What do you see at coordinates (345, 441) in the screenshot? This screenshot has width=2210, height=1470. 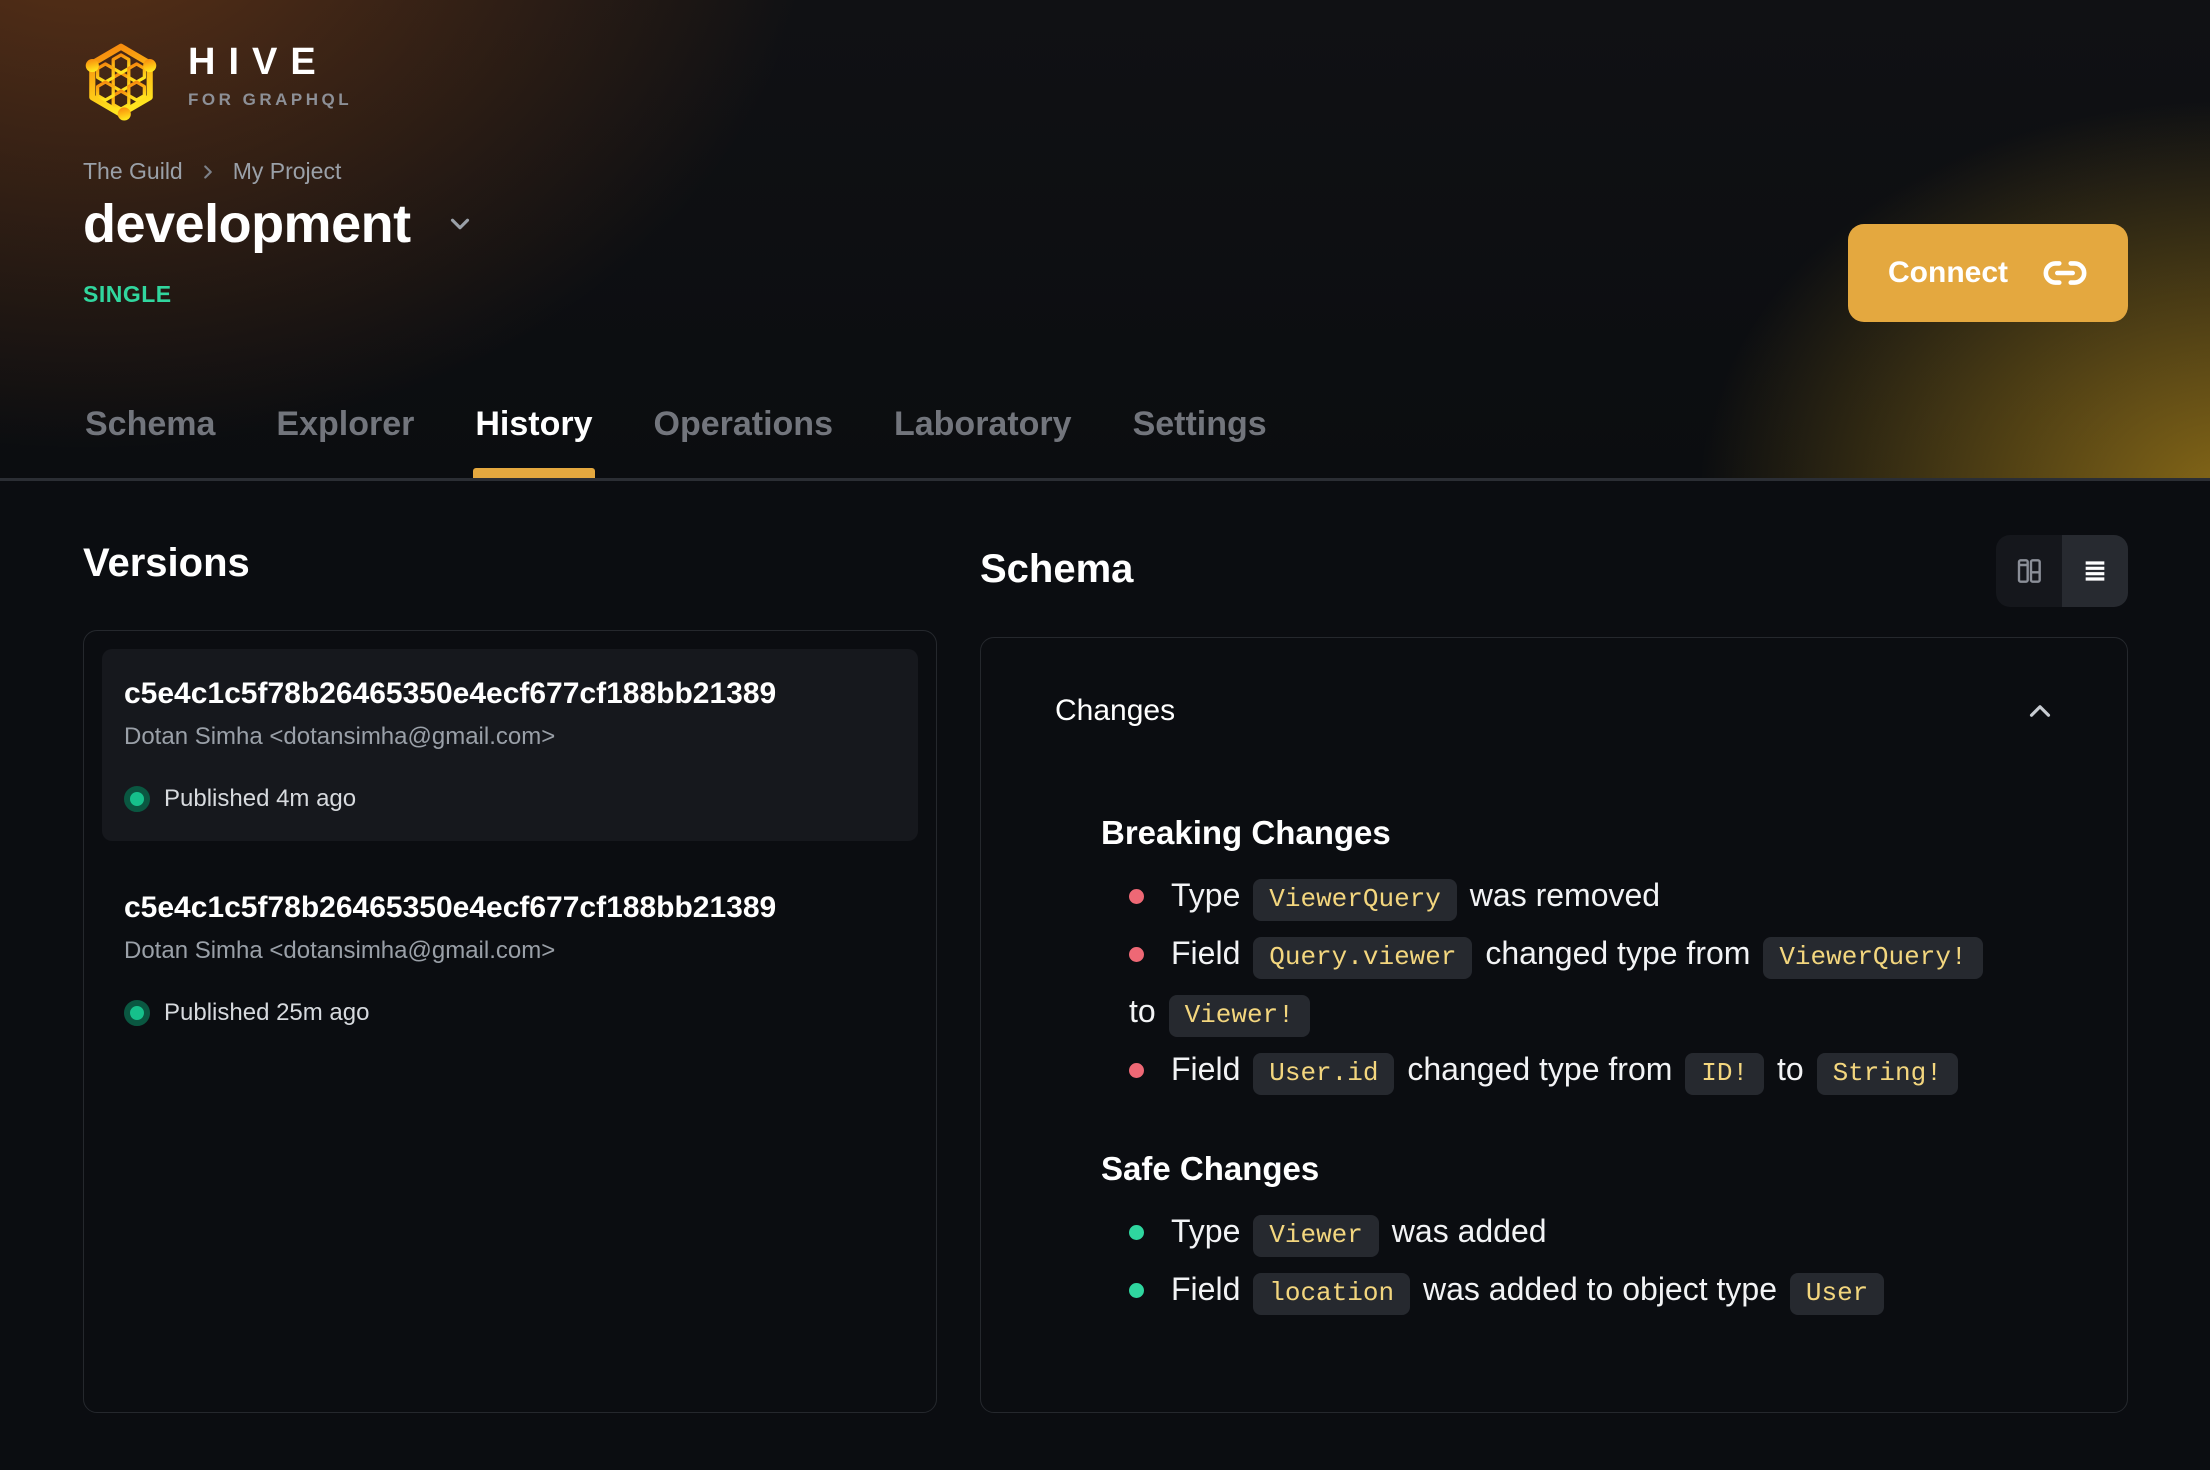 I see `tab-explorer: Explorer` at bounding box center [345, 441].